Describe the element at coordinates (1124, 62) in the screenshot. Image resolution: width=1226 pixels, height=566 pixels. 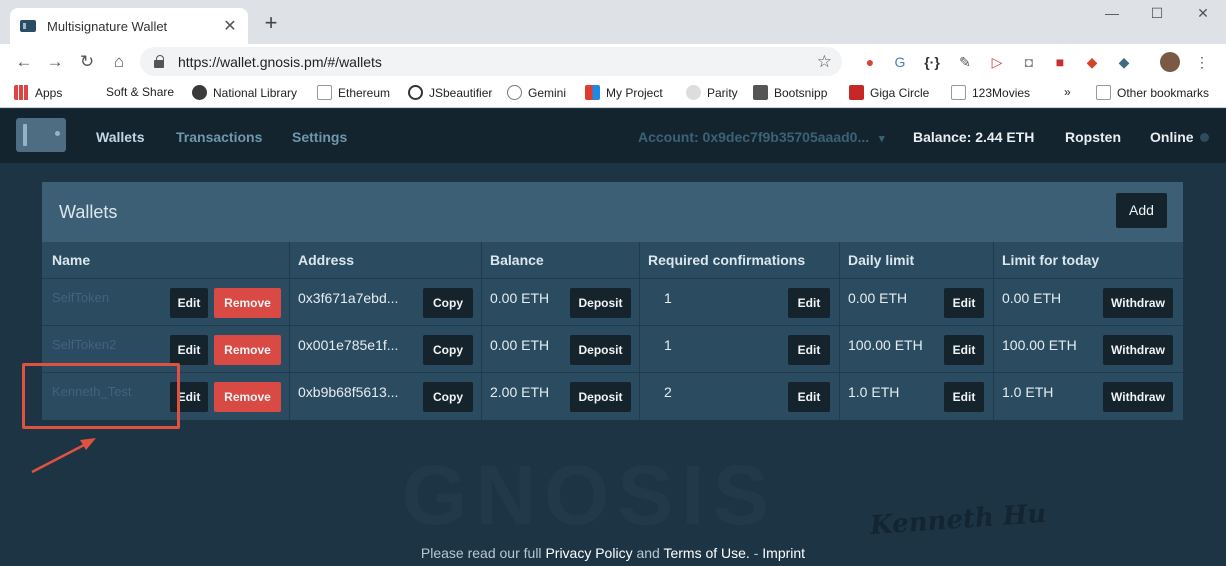
I see `extension-diamond-icon: ◆` at that location.